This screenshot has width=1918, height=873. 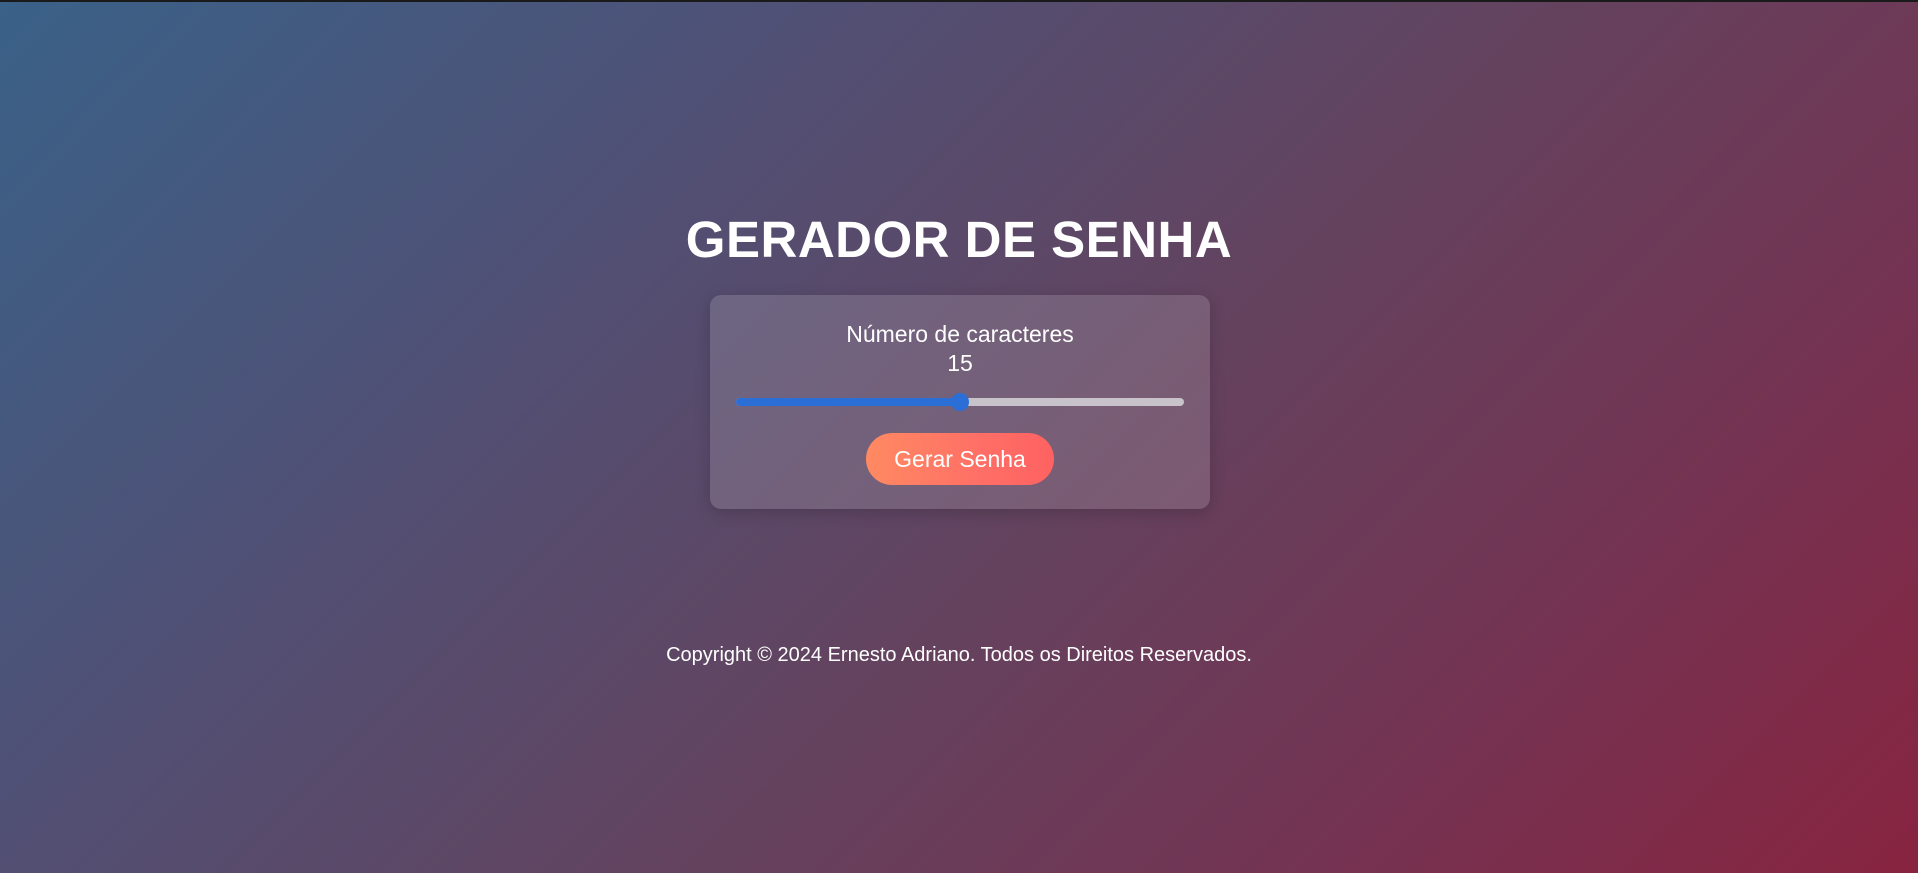 I want to click on slider-thumb, so click(x=960, y=402).